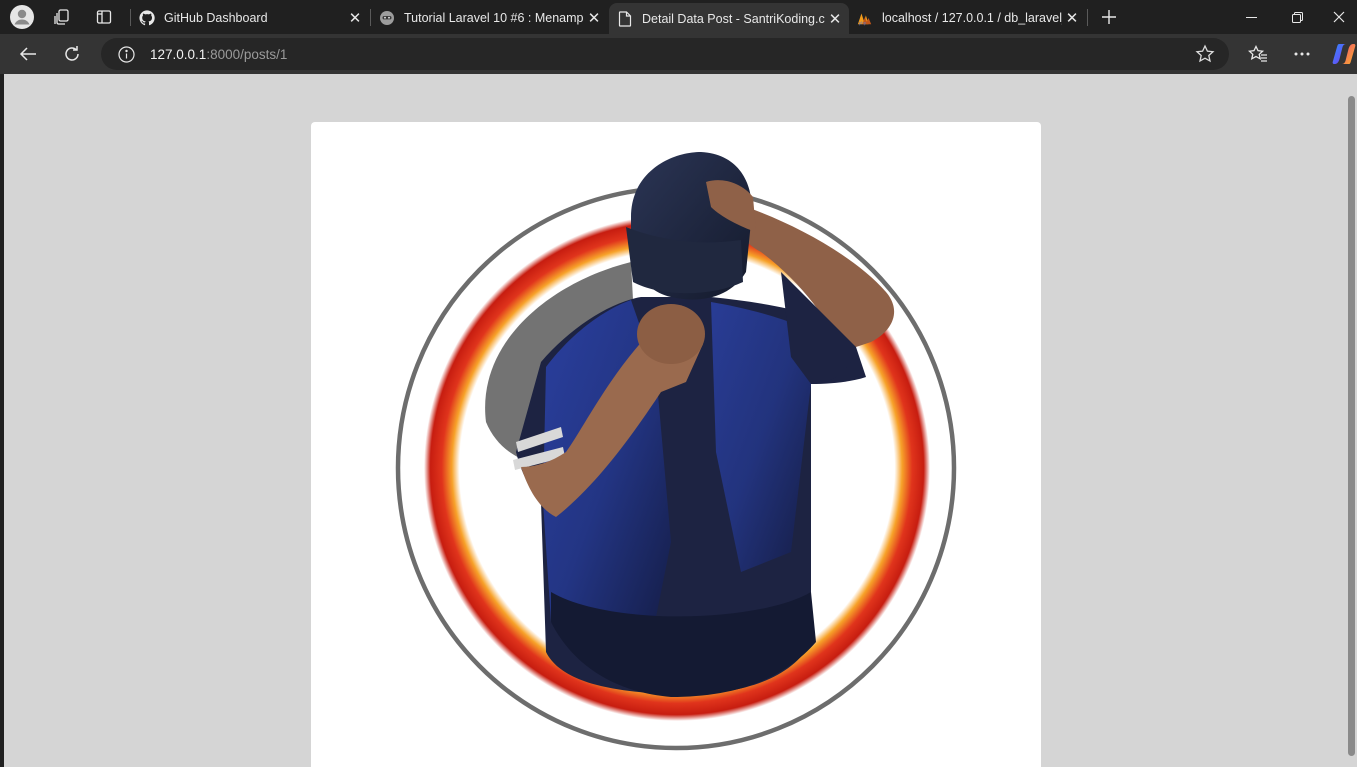  What do you see at coordinates (1351, 426) in the screenshot?
I see `scrollbar-thumb` at bounding box center [1351, 426].